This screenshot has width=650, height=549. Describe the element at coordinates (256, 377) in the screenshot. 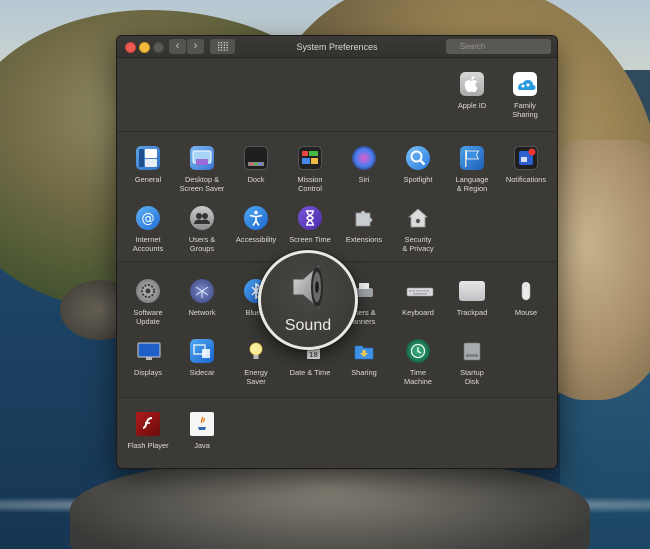

I see `pane-label: Energy Saver` at that location.